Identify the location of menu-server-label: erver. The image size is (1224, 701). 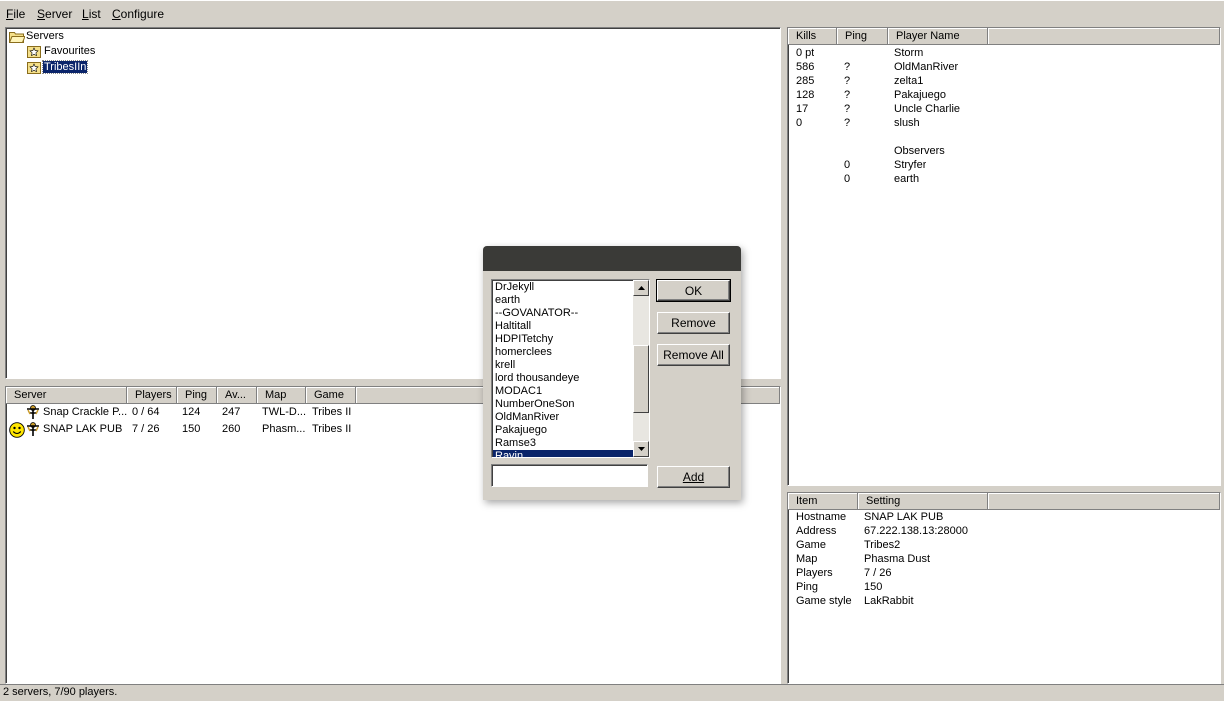
(59, 14).